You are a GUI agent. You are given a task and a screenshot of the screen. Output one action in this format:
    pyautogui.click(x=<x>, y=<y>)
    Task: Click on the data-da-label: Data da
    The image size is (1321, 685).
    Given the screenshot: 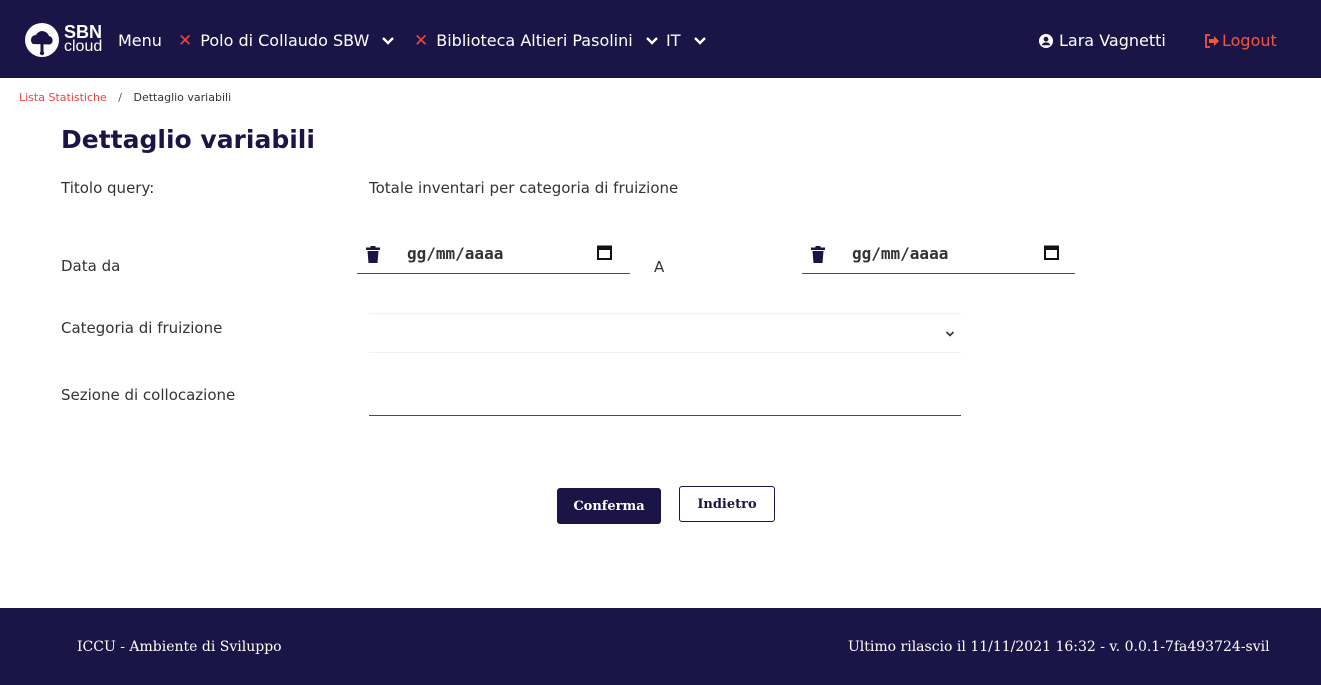 What is the action you would take?
    pyautogui.click(x=91, y=266)
    